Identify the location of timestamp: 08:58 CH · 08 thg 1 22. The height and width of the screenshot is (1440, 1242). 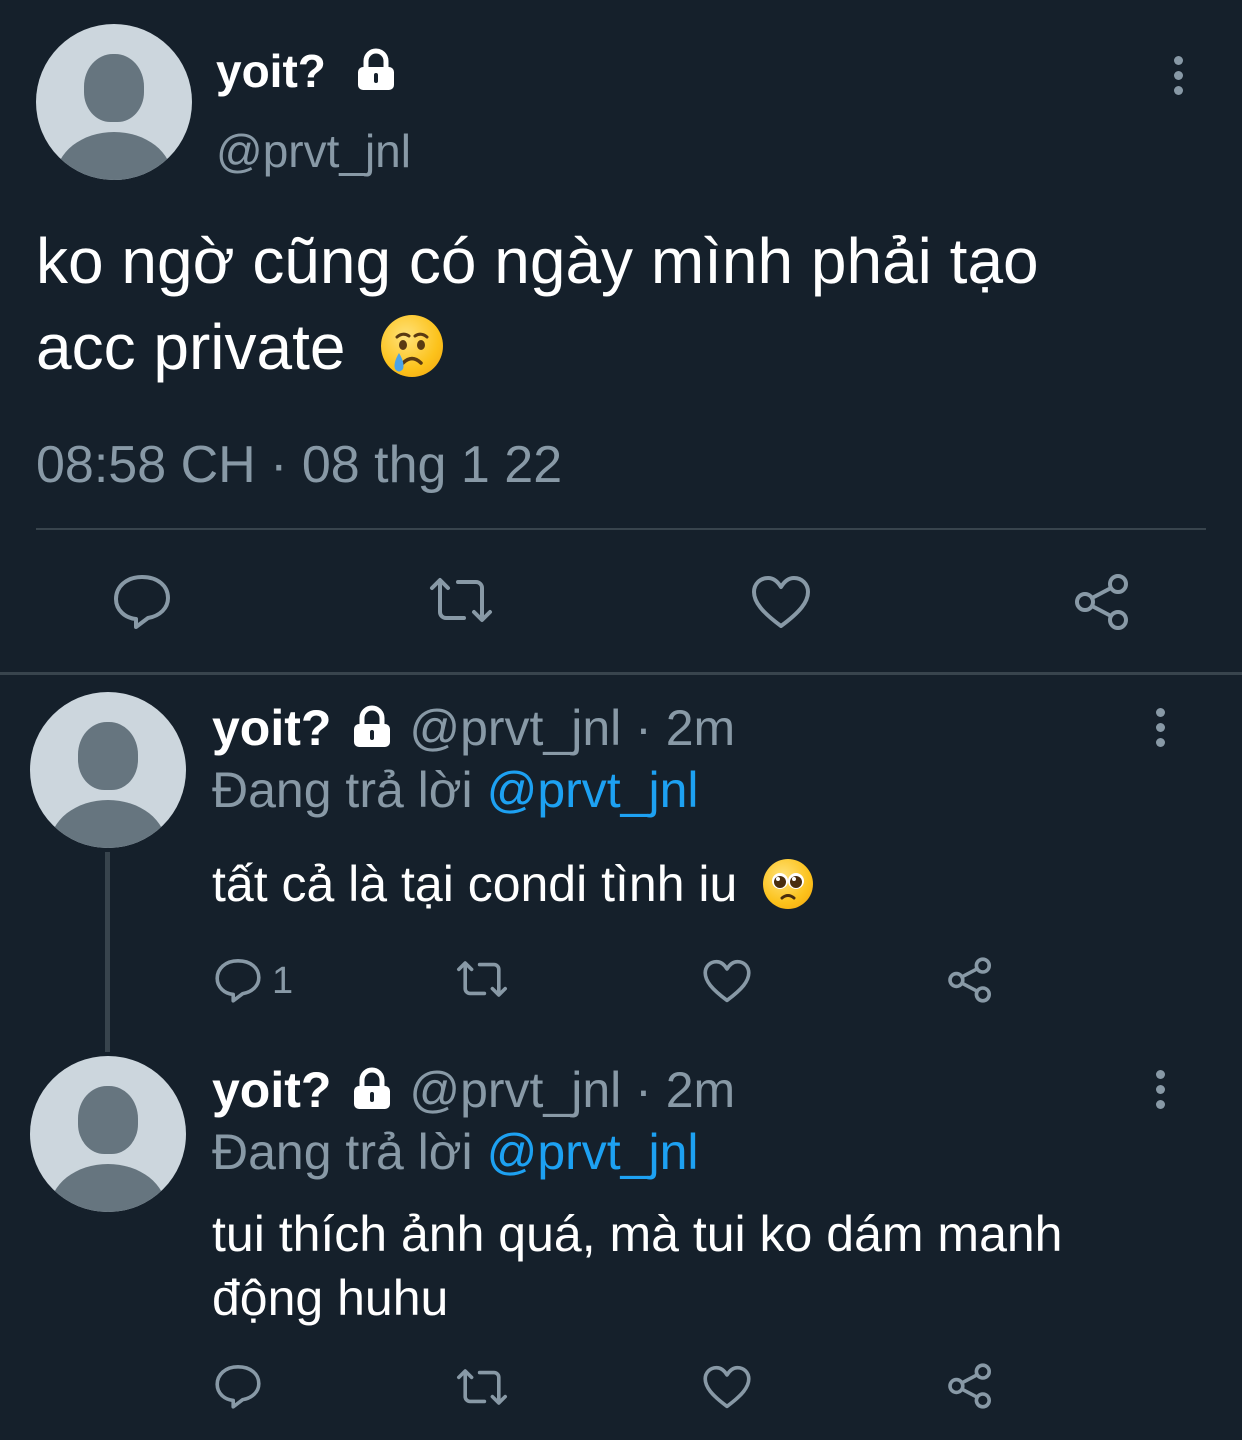
(299, 465).